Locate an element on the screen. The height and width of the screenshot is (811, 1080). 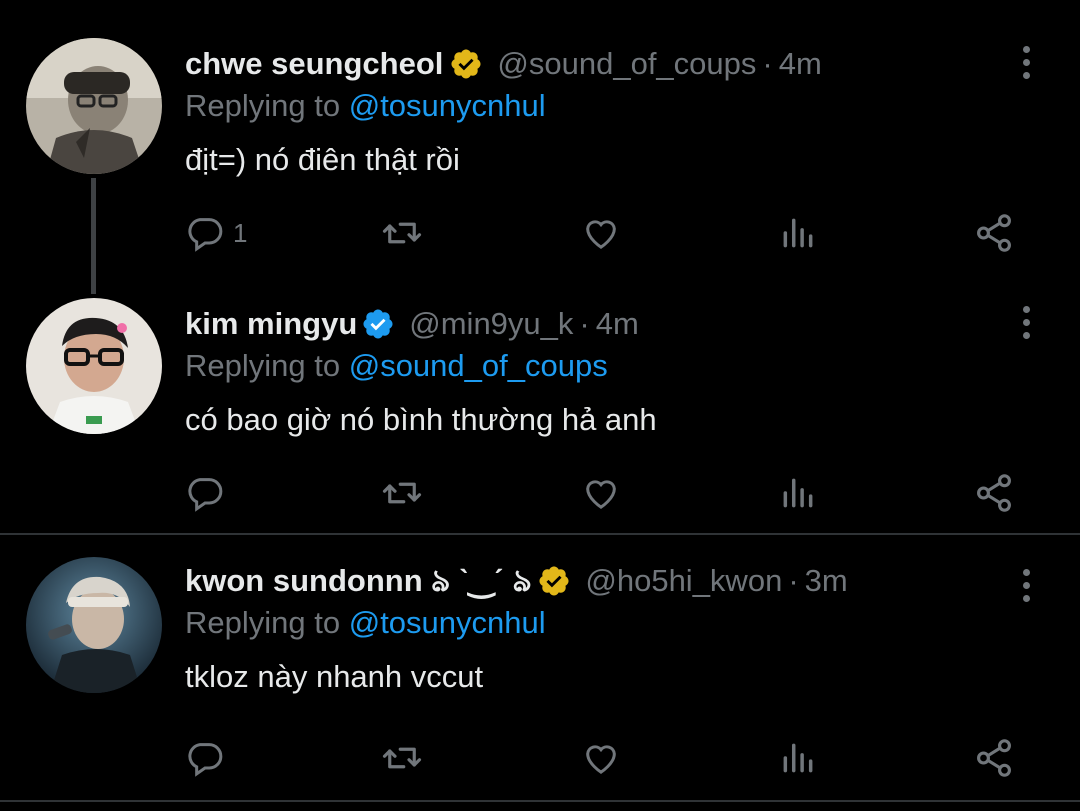
tweet-text: có bao giờ nó bình thường hả anh is located at coordinates (421, 419).